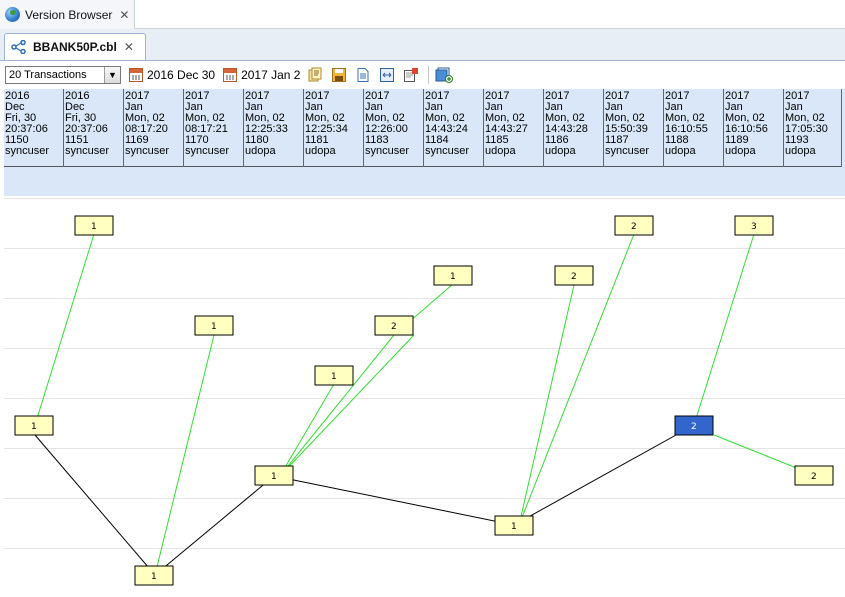  What do you see at coordinates (813, 128) in the screenshot?
I see `transaction-column: 2017 Jan Mon, 02 17:05:30 1193 udopa` at bounding box center [813, 128].